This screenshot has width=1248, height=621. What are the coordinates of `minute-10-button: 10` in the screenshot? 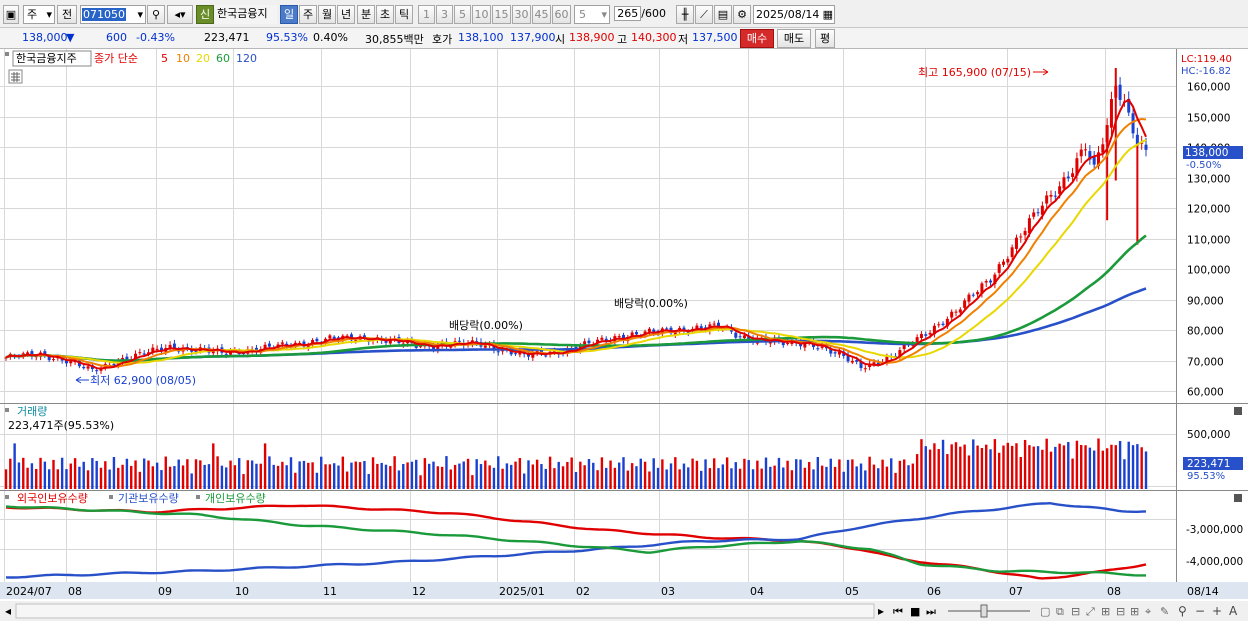 It's located at (481, 14).